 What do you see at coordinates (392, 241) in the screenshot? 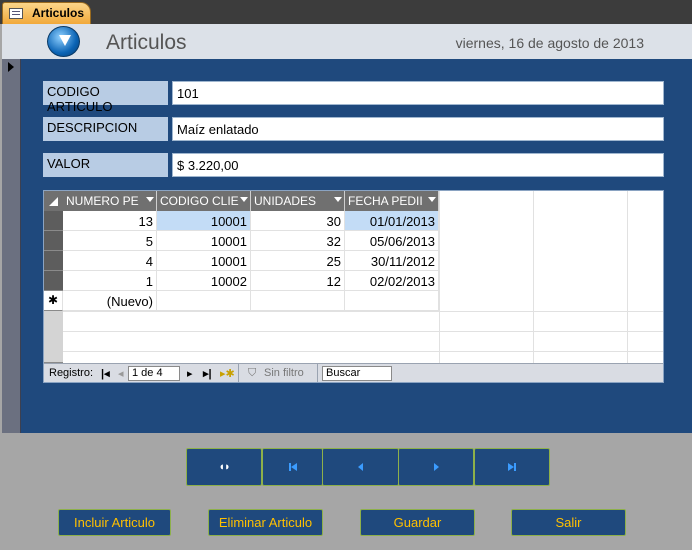
I see `table-cell: 05/06/2013` at bounding box center [392, 241].